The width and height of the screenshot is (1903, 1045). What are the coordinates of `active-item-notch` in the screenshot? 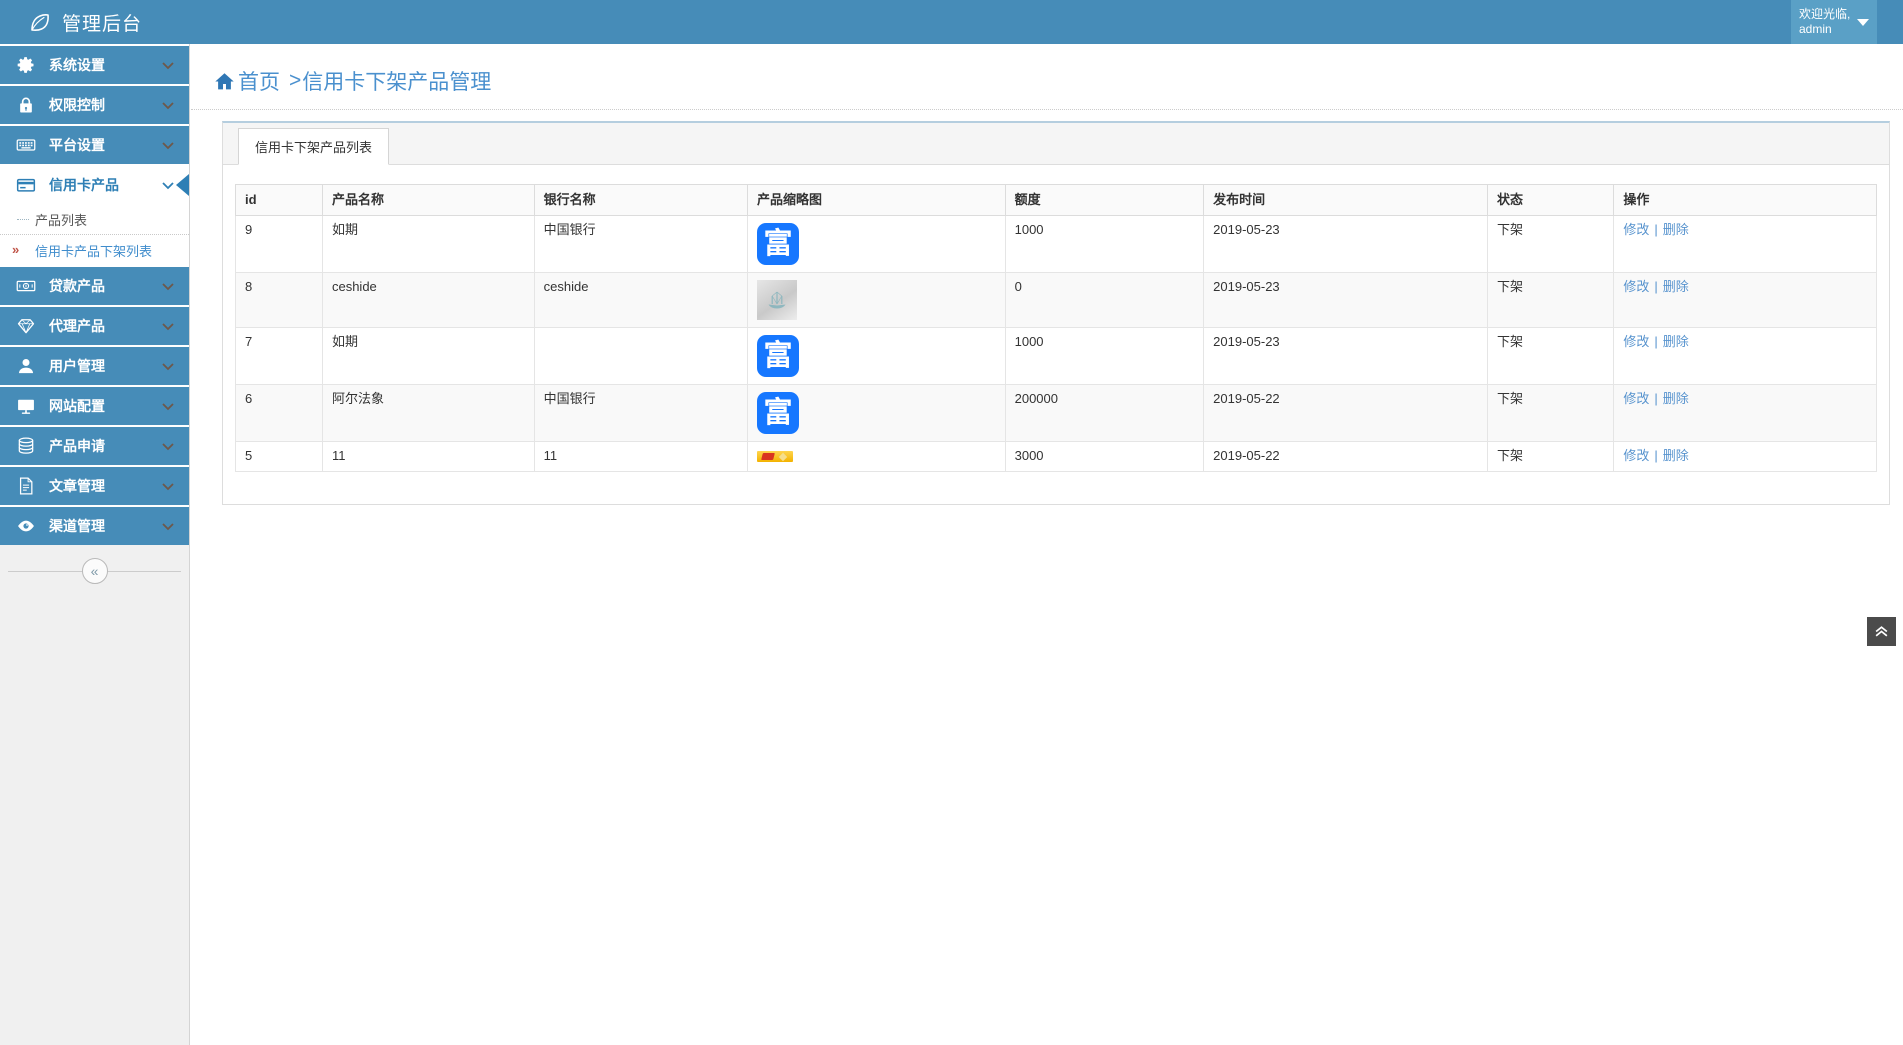 It's located at (182, 185).